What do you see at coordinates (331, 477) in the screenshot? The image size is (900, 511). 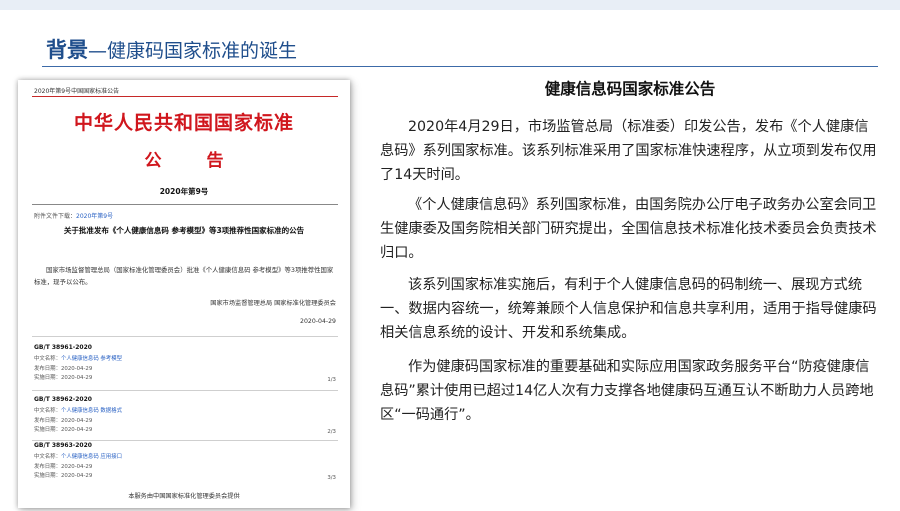 I see `standard-page: 3/3` at bounding box center [331, 477].